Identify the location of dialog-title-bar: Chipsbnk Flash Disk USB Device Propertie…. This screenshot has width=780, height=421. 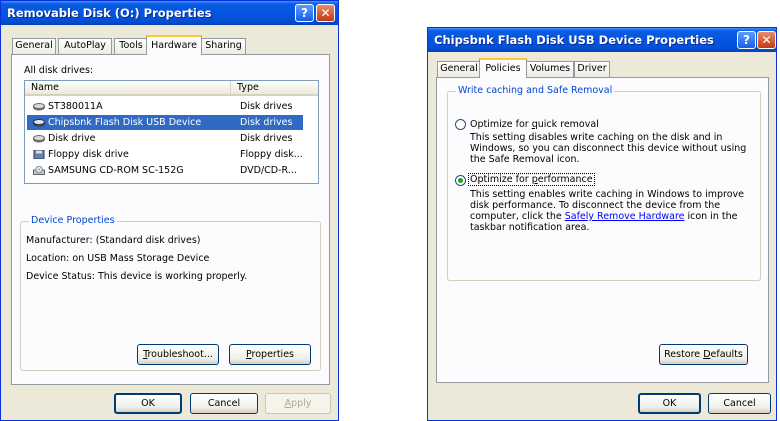
(602, 40).